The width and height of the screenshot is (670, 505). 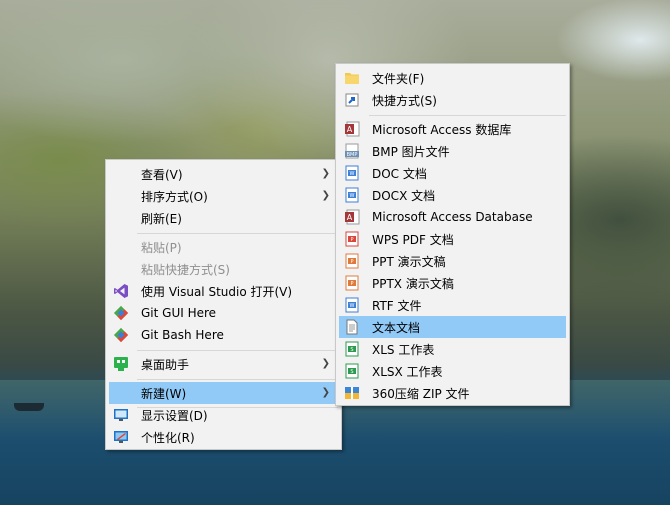 I want to click on new-doc-item: W DOC 文档, so click(x=452, y=173).